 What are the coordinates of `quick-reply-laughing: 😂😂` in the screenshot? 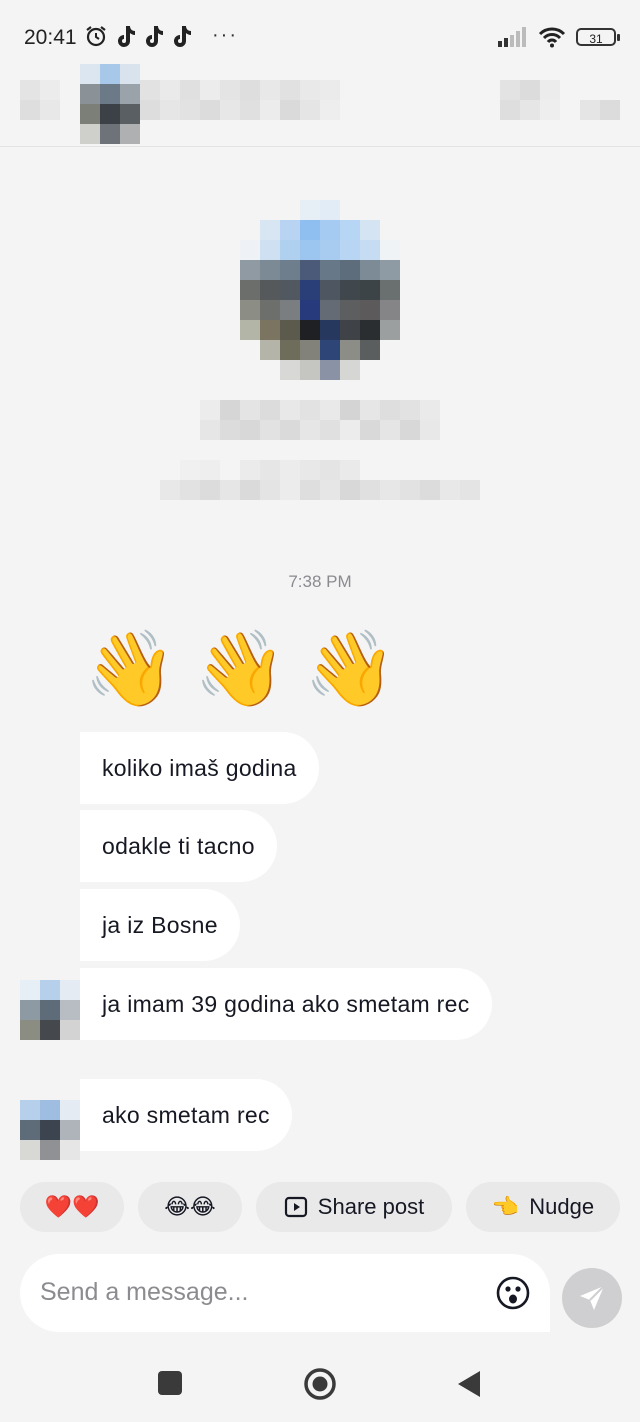 It's located at (190, 1207).